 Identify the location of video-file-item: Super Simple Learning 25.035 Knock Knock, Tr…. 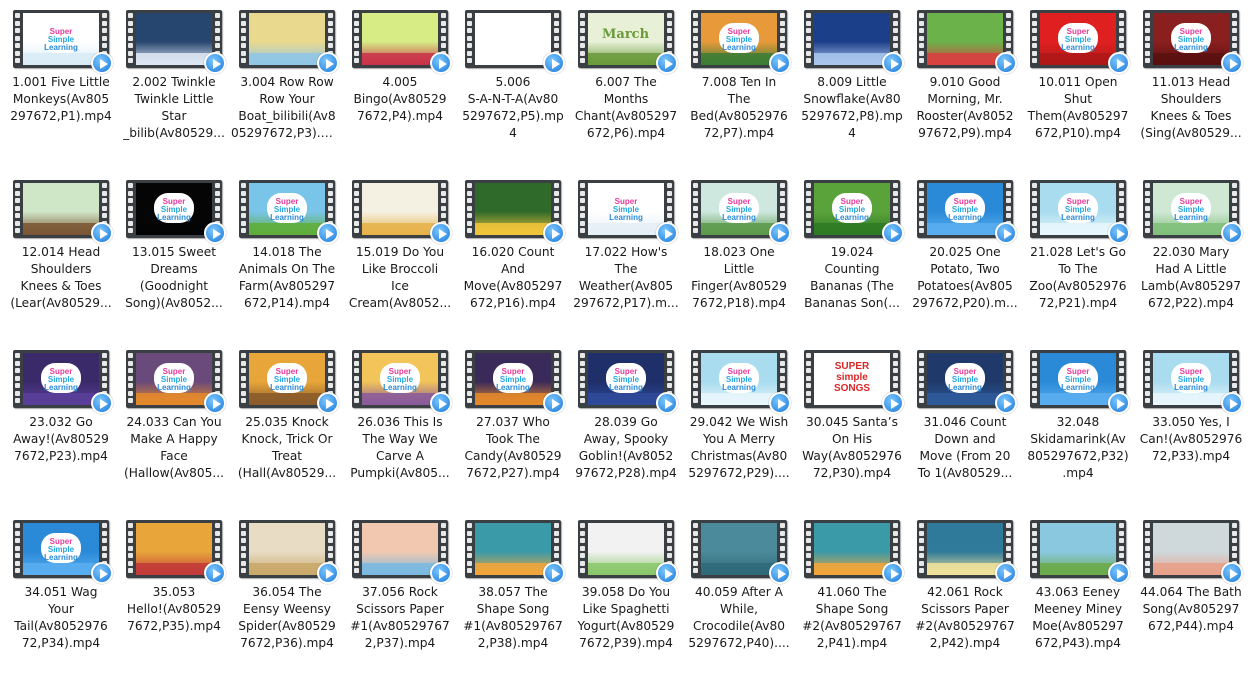
(287, 427).